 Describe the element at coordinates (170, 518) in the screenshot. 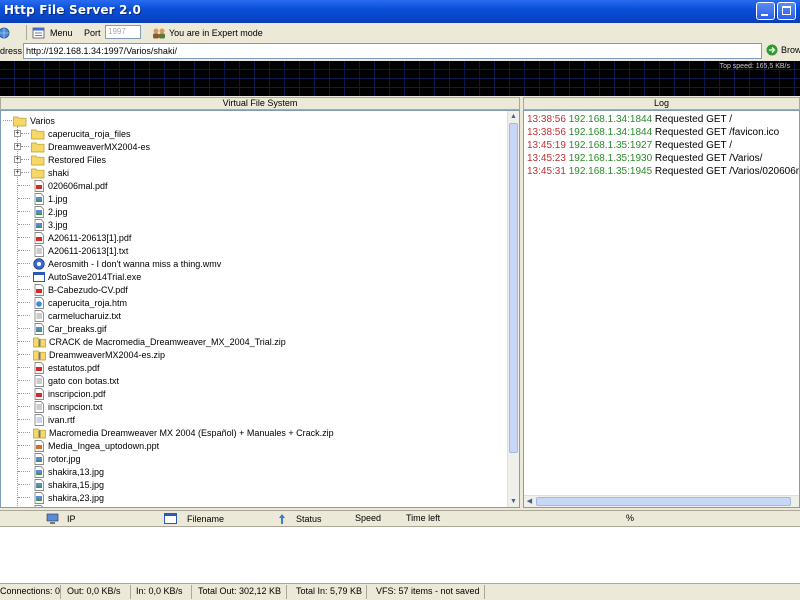

I see `window-icon` at that location.